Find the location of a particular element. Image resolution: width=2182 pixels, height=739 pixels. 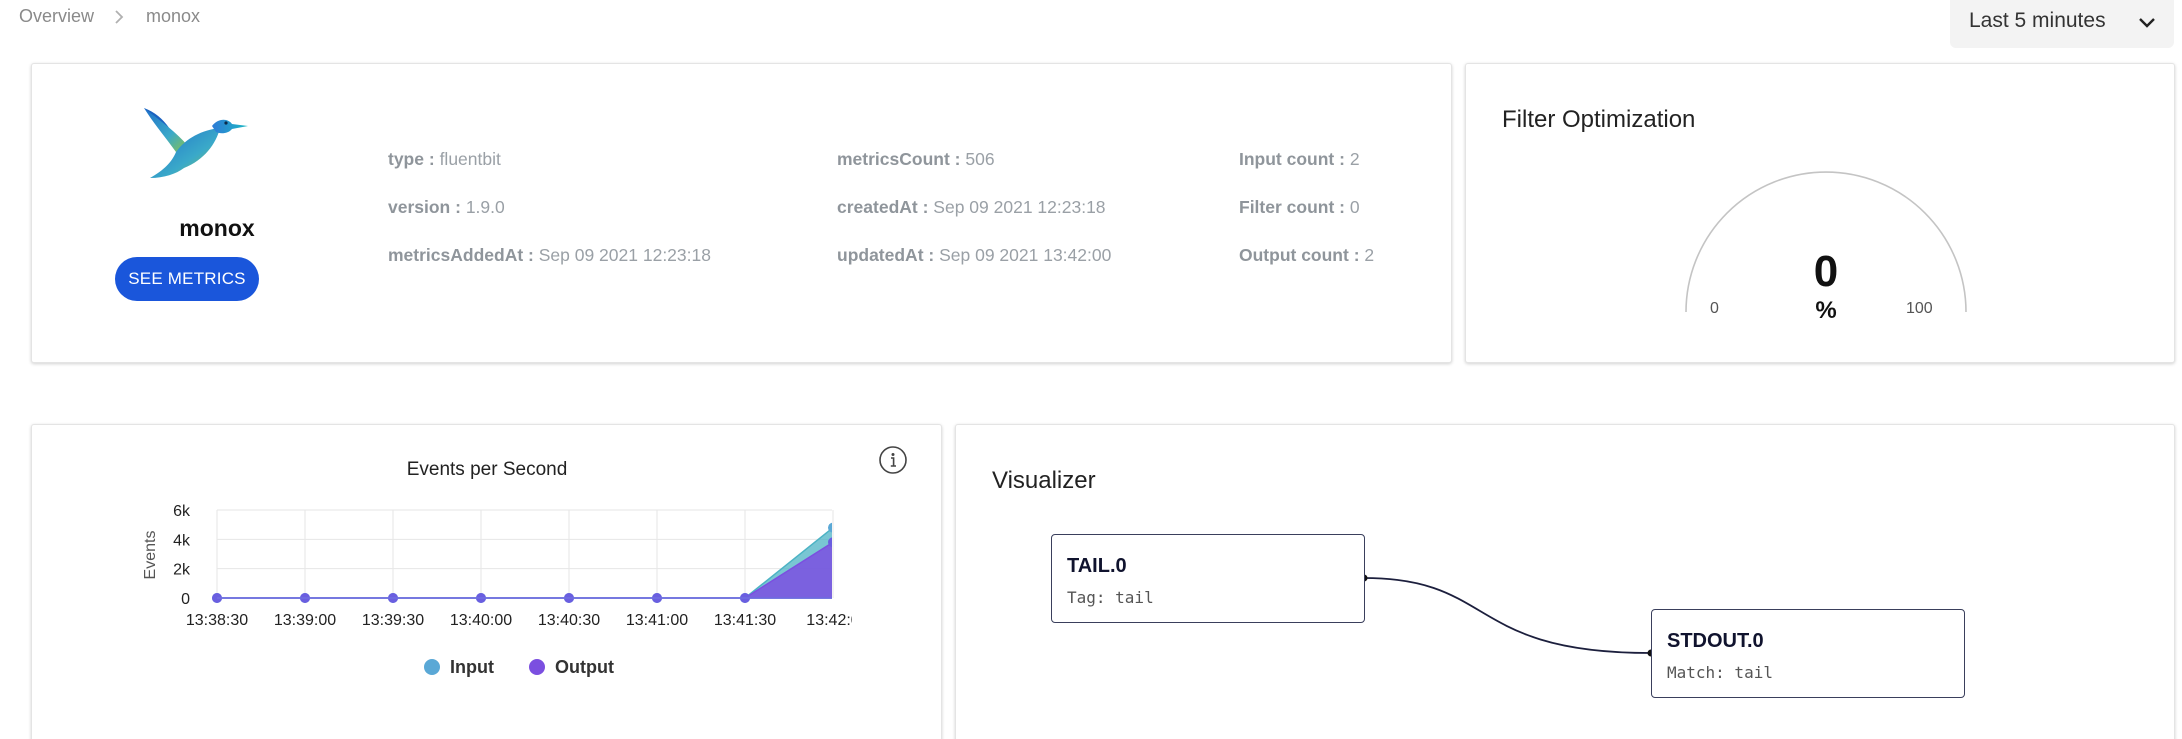

meta-version: version : 1.9.0 is located at coordinates (446, 207).